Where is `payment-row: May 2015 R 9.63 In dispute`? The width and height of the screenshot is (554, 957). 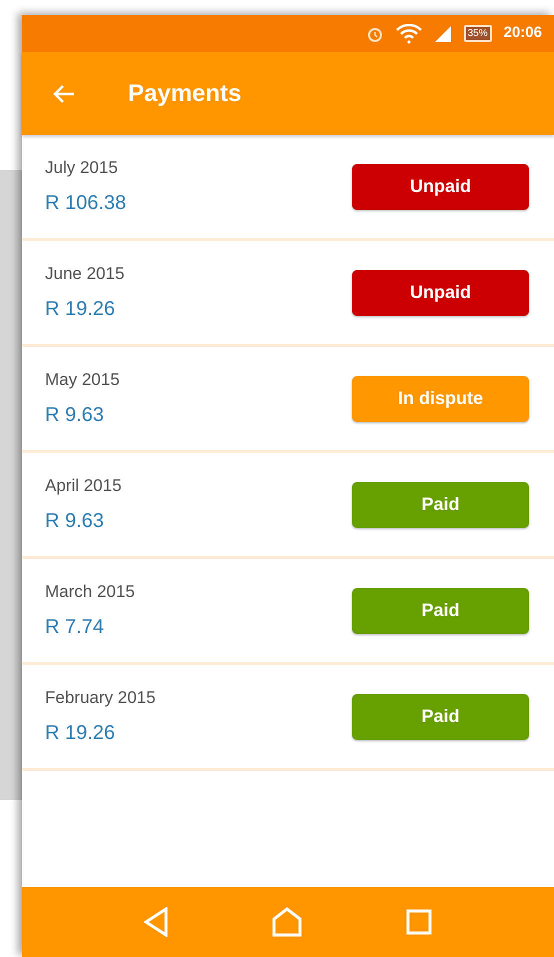
payment-row: May 2015 R 9.63 In dispute is located at coordinates (288, 400).